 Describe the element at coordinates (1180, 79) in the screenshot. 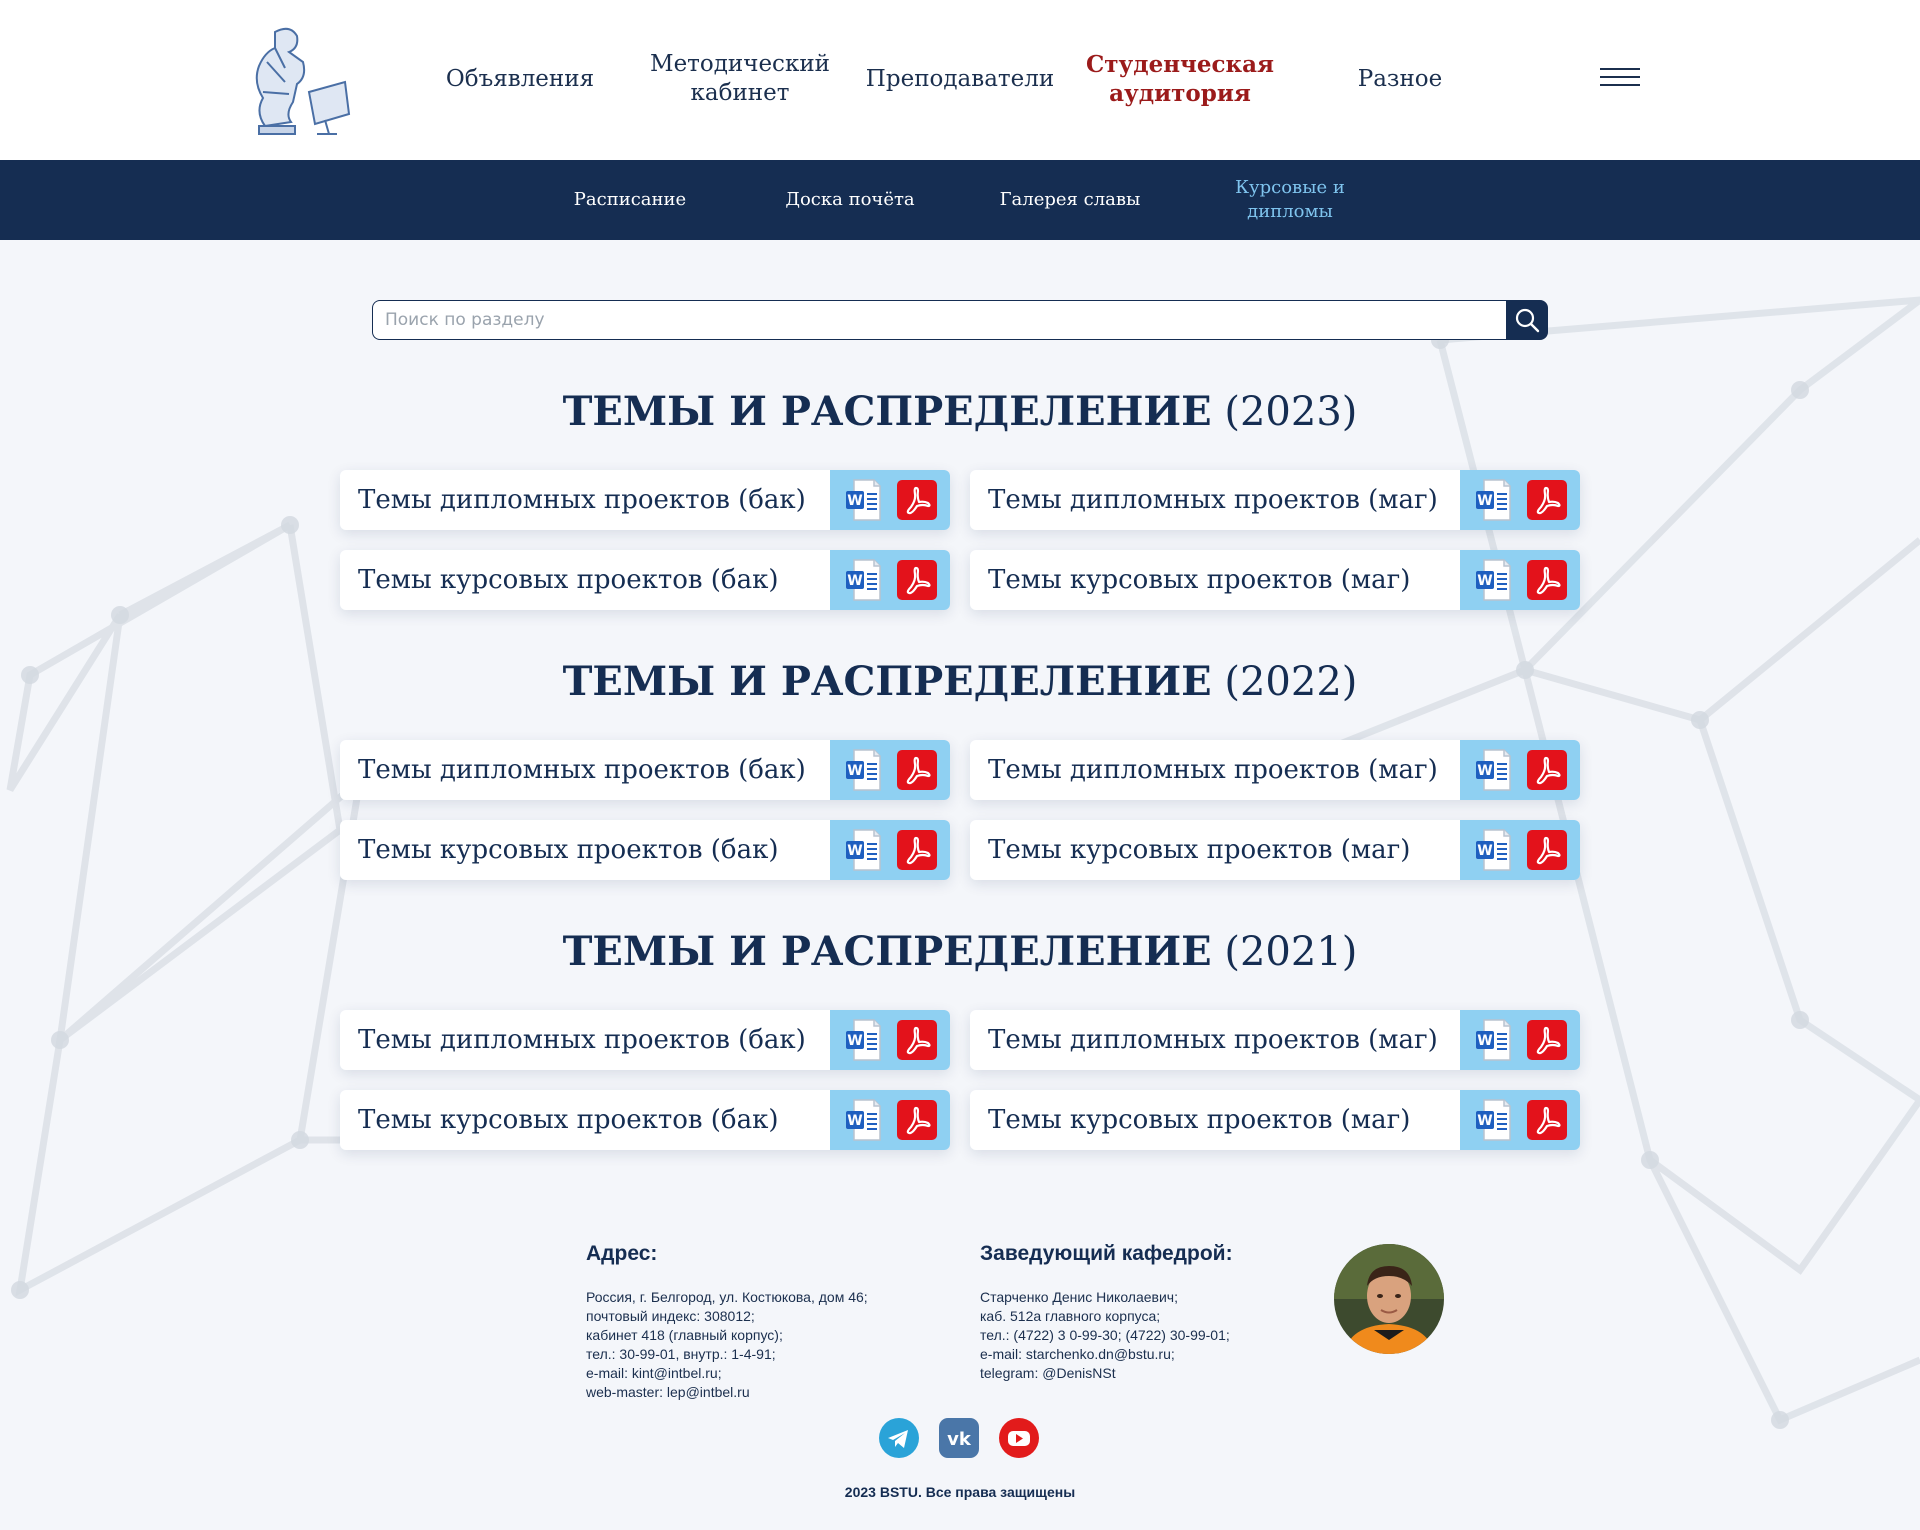

I see `nav-item-student-auditorium: Студенческая аудитория` at that location.